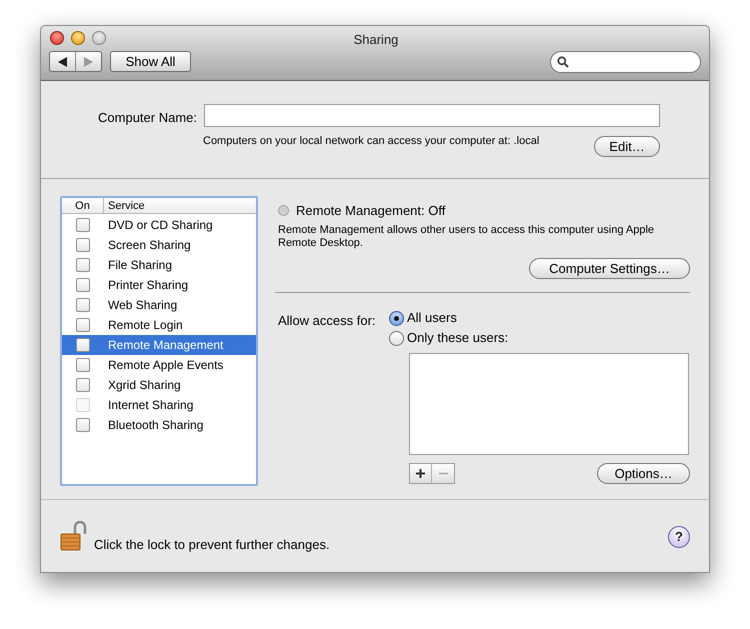 This screenshot has width=750, height=629. Describe the element at coordinates (448, 318) in the screenshot. I see `radio-option: All users` at that location.